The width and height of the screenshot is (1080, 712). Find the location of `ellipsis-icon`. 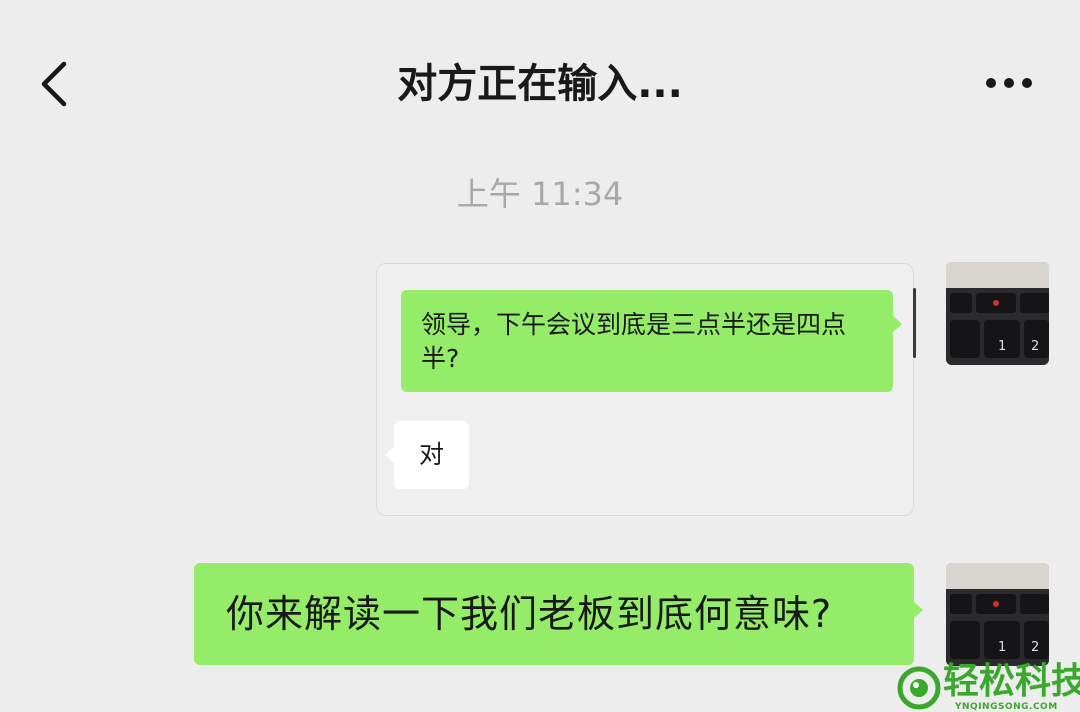

ellipsis-icon is located at coordinates (1009, 83).